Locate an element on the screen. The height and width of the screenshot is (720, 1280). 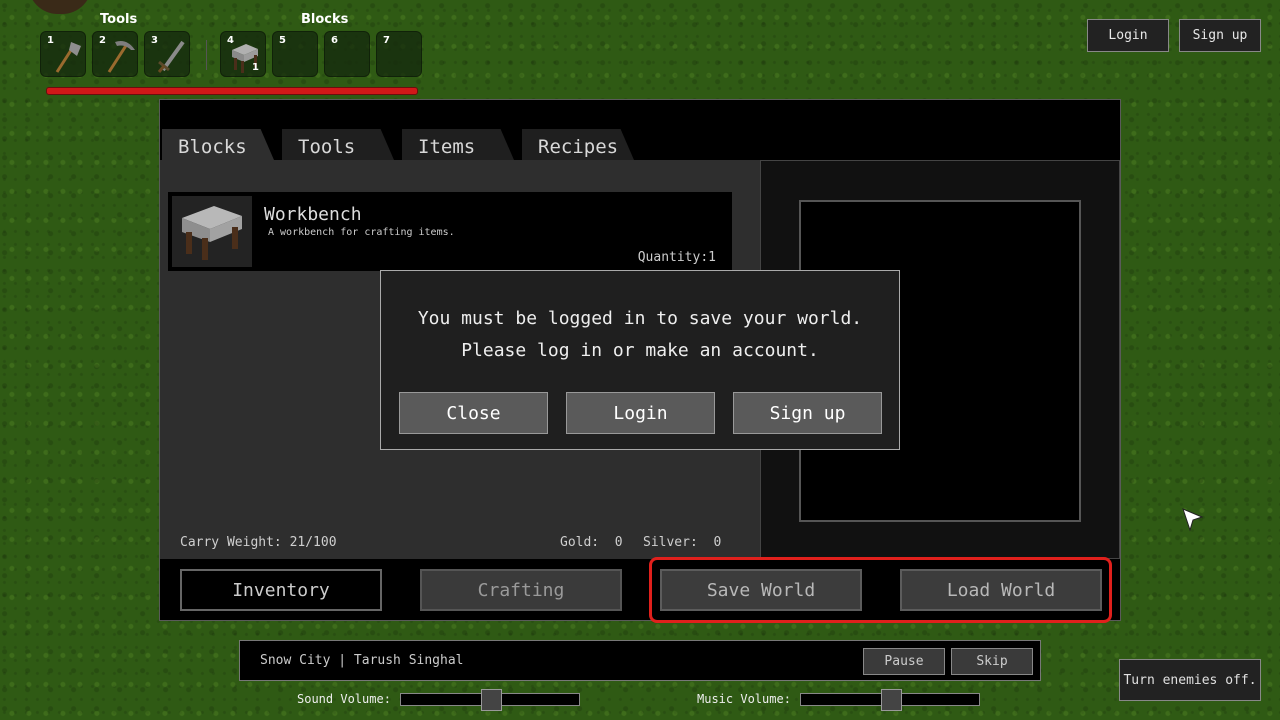
slot-number: 6 is located at coordinates (334, 40).